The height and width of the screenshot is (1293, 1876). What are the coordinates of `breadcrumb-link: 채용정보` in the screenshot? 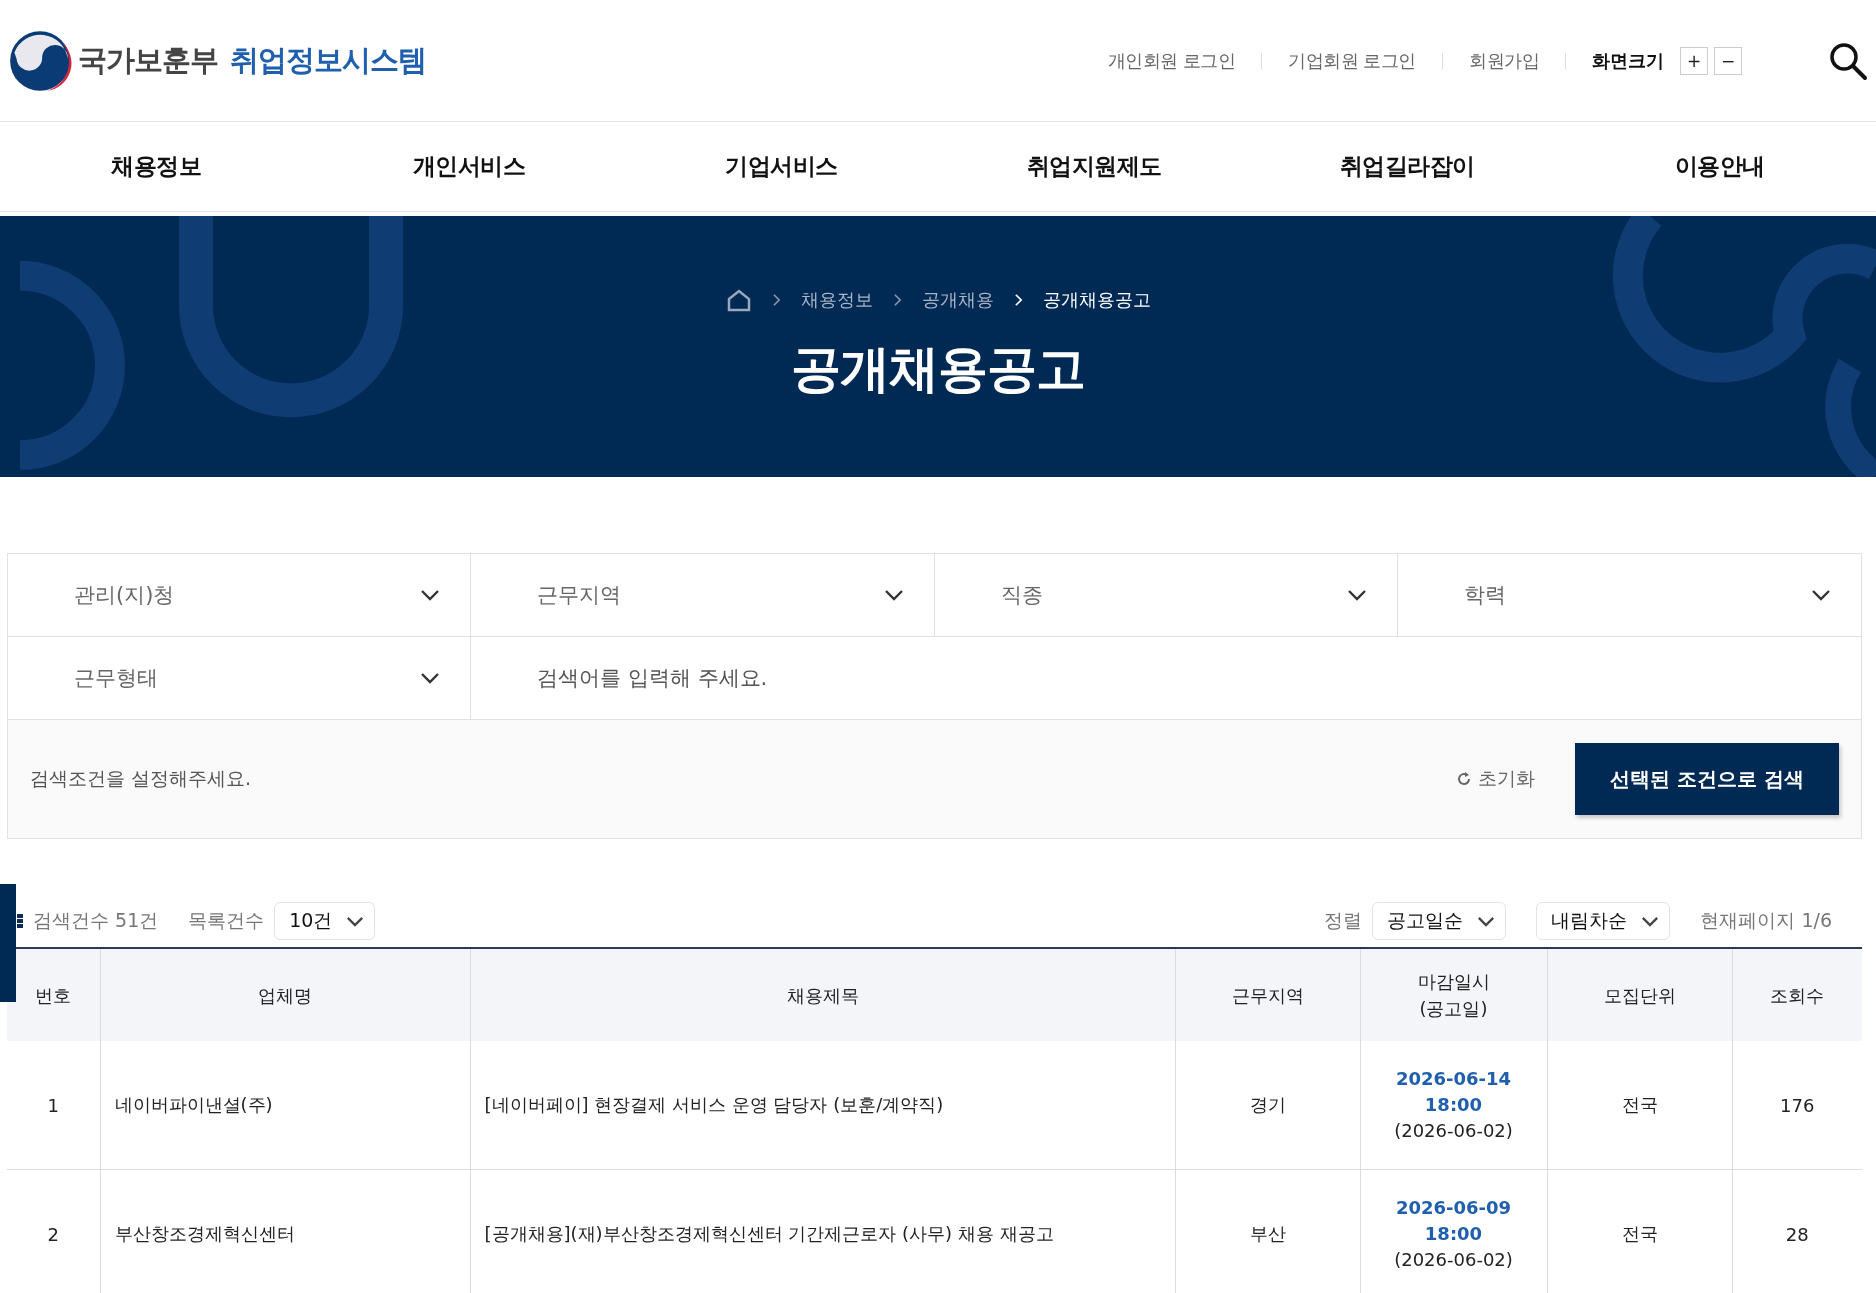 It's located at (836, 300).